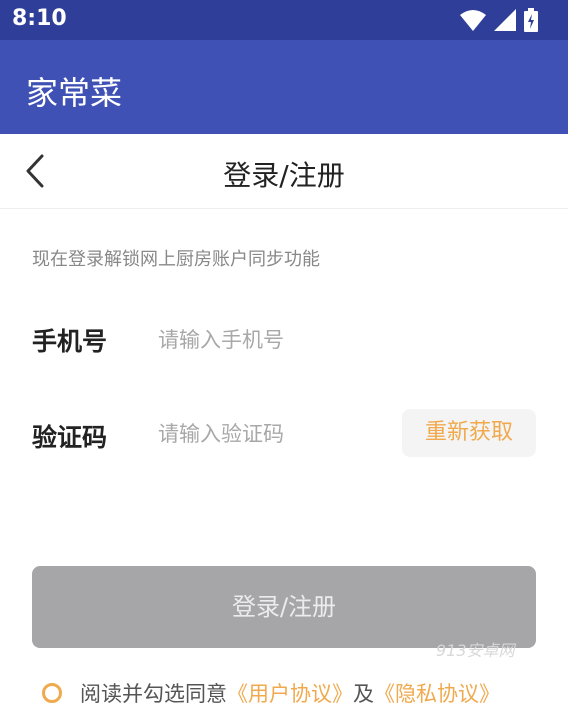 The width and height of the screenshot is (568, 720). I want to click on status-time: 8:10, so click(39, 18).